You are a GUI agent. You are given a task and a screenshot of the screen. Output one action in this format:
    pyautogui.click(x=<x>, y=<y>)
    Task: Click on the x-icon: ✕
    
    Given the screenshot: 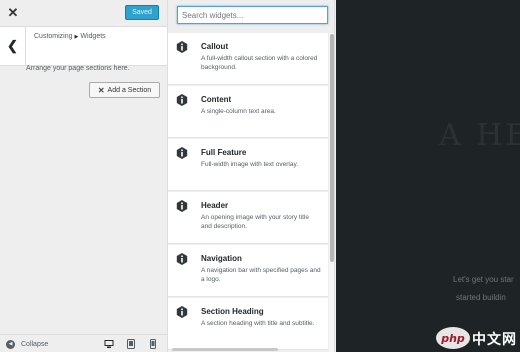 What is the action you would take?
    pyautogui.click(x=101, y=90)
    